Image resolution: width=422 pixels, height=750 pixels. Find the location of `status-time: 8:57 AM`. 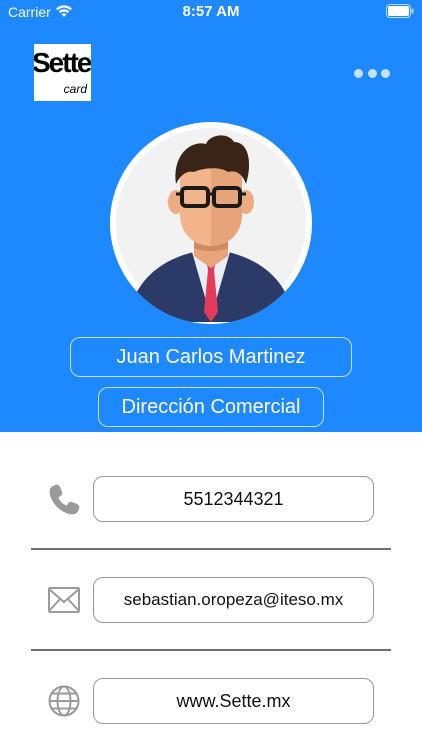

status-time: 8:57 AM is located at coordinates (211, 11).